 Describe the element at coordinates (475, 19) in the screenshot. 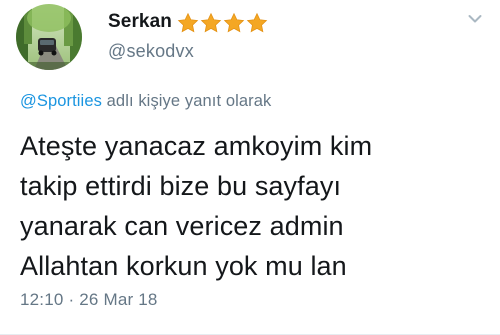

I see `chevron-down-icon` at that location.